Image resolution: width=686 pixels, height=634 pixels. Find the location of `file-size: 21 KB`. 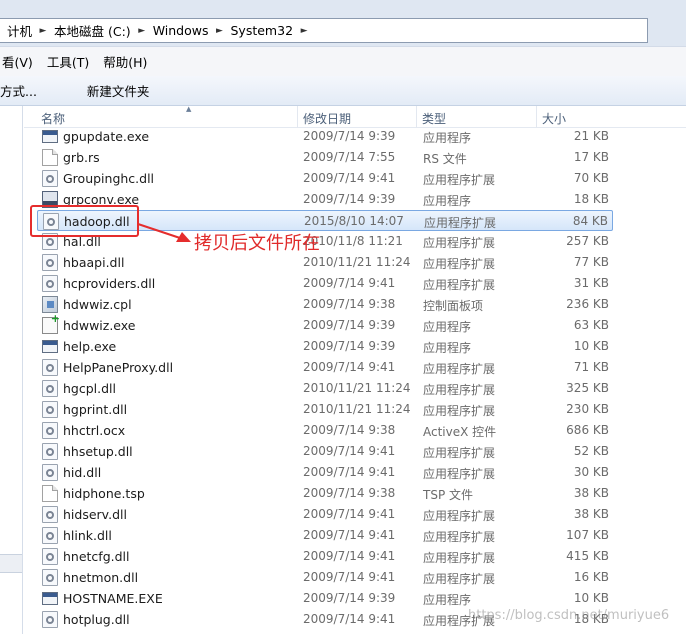

file-size: 21 KB is located at coordinates (591, 136).